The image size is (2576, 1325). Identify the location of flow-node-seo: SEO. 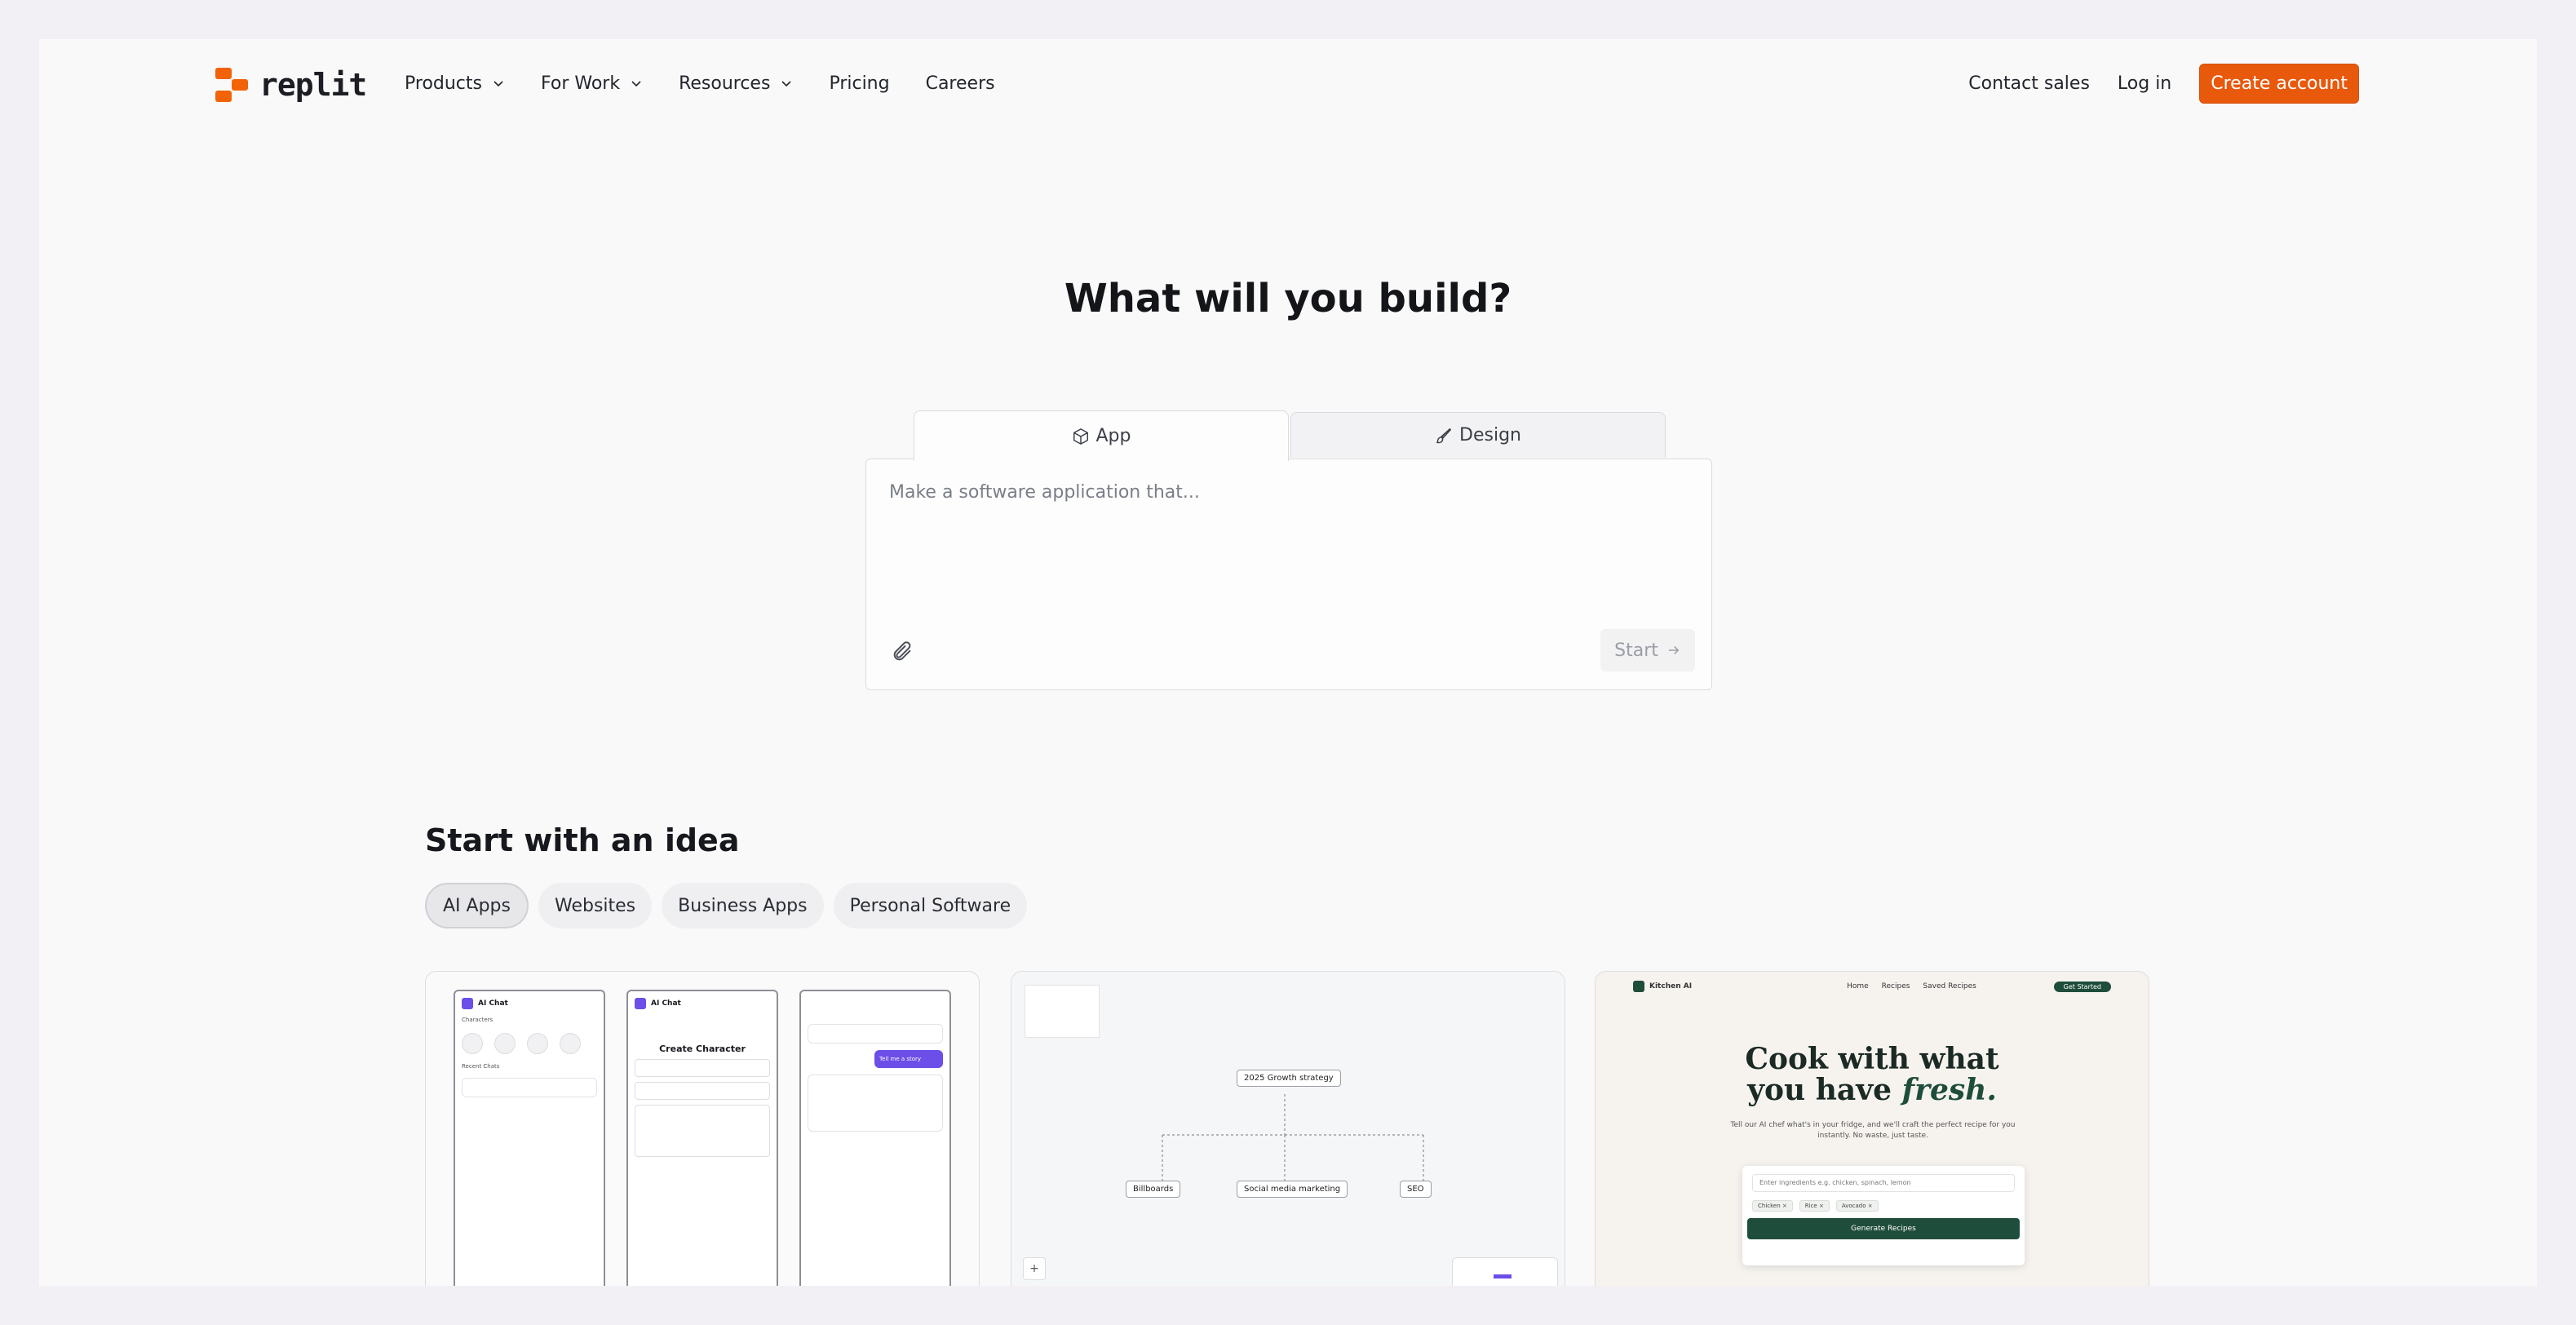
(1416, 1189).